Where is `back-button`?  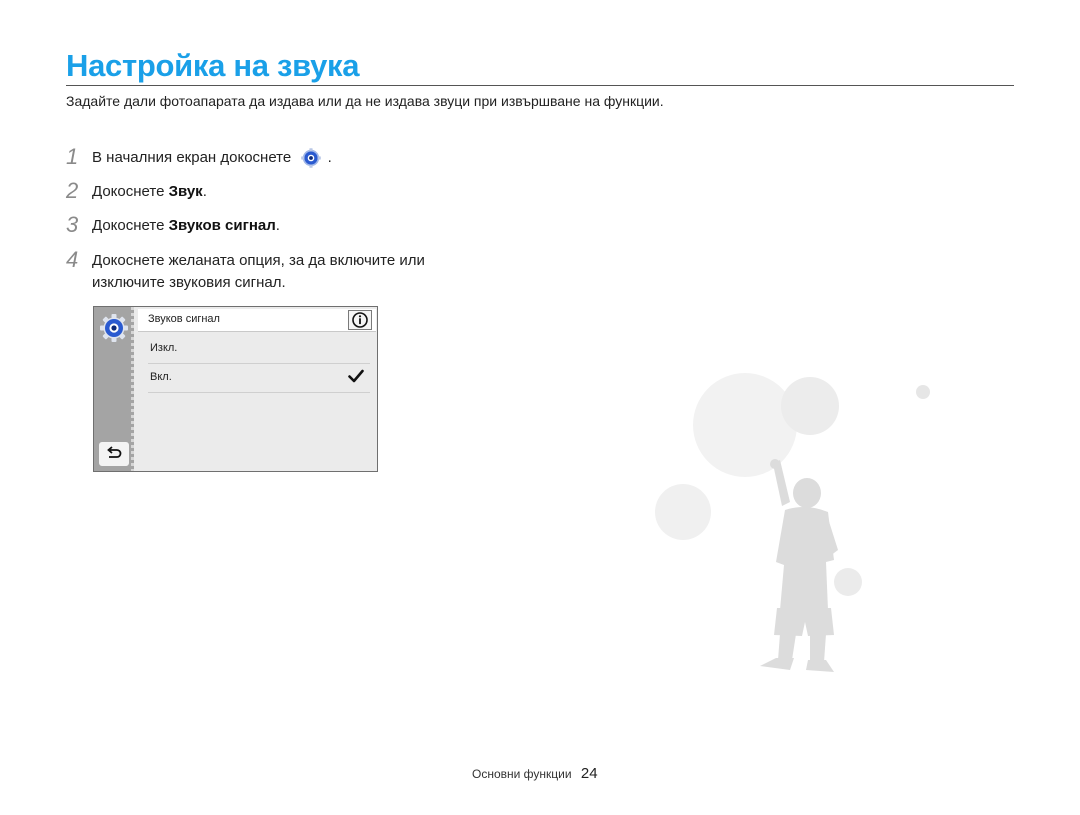 back-button is located at coordinates (114, 454).